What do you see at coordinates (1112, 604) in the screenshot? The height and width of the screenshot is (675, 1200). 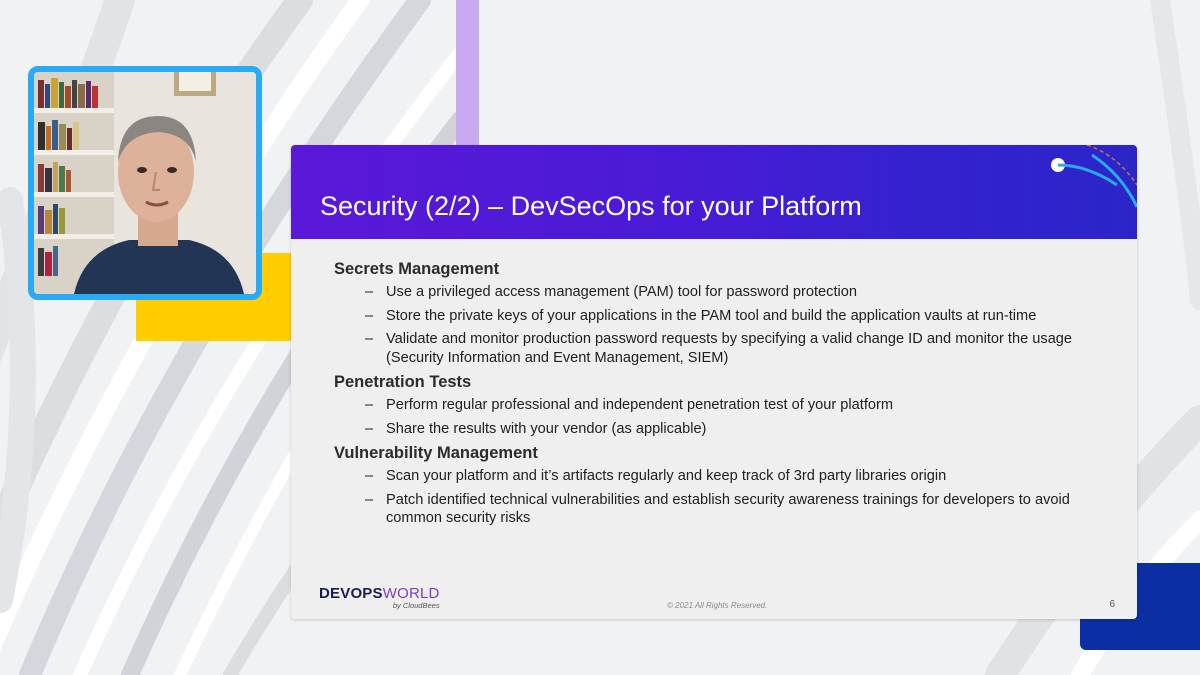 I see `slide-page-number: 6` at bounding box center [1112, 604].